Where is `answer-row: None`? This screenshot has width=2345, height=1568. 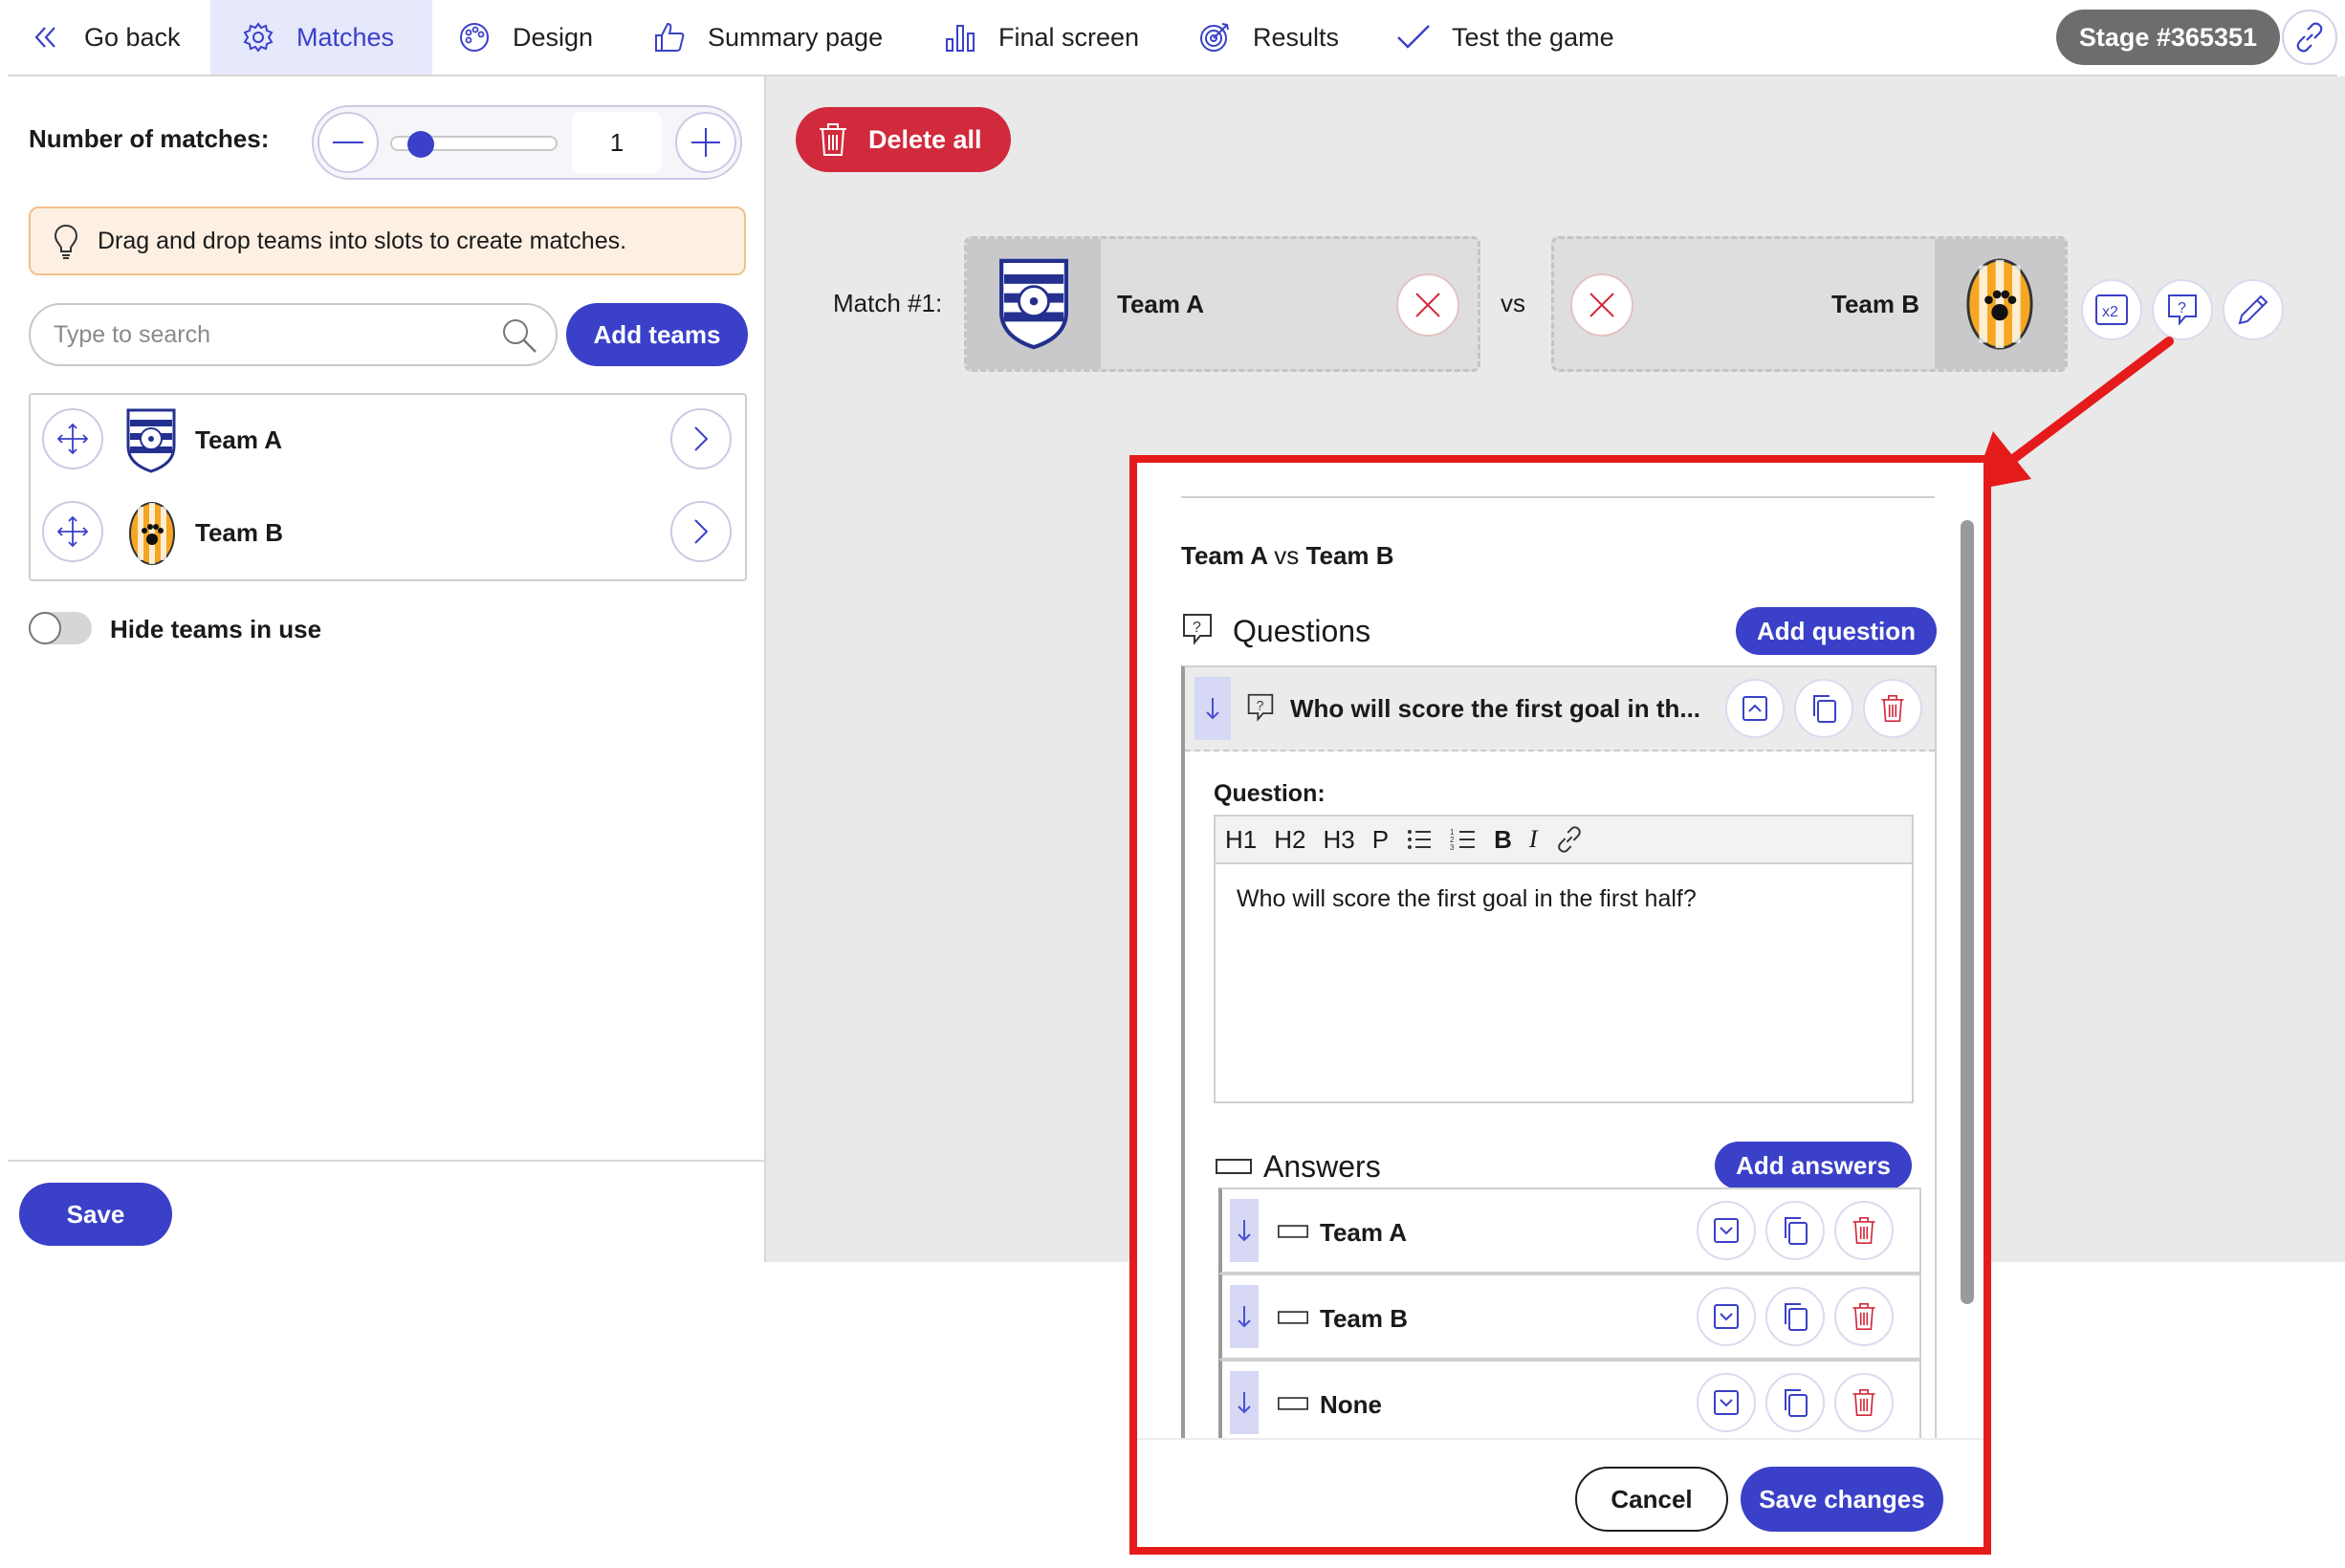
answer-row: None is located at coordinates (1569, 1403).